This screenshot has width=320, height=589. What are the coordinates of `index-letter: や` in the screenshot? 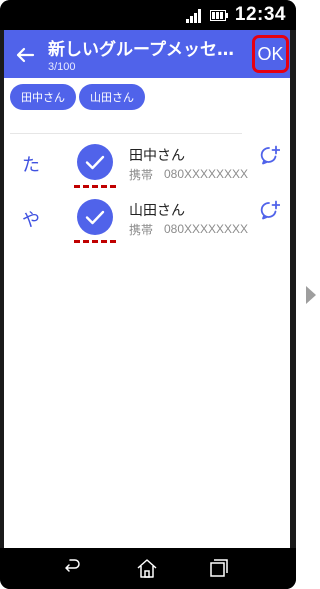 It's located at (31, 220).